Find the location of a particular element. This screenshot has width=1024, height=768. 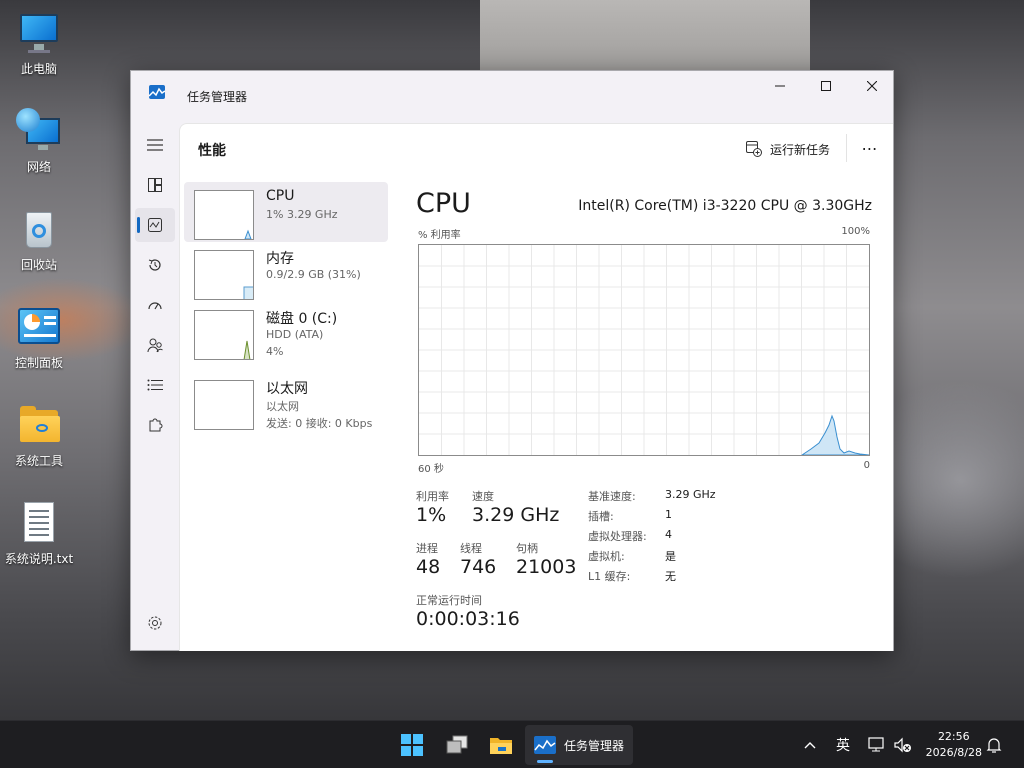

services-puzzle-icon is located at coordinates (156, 425).